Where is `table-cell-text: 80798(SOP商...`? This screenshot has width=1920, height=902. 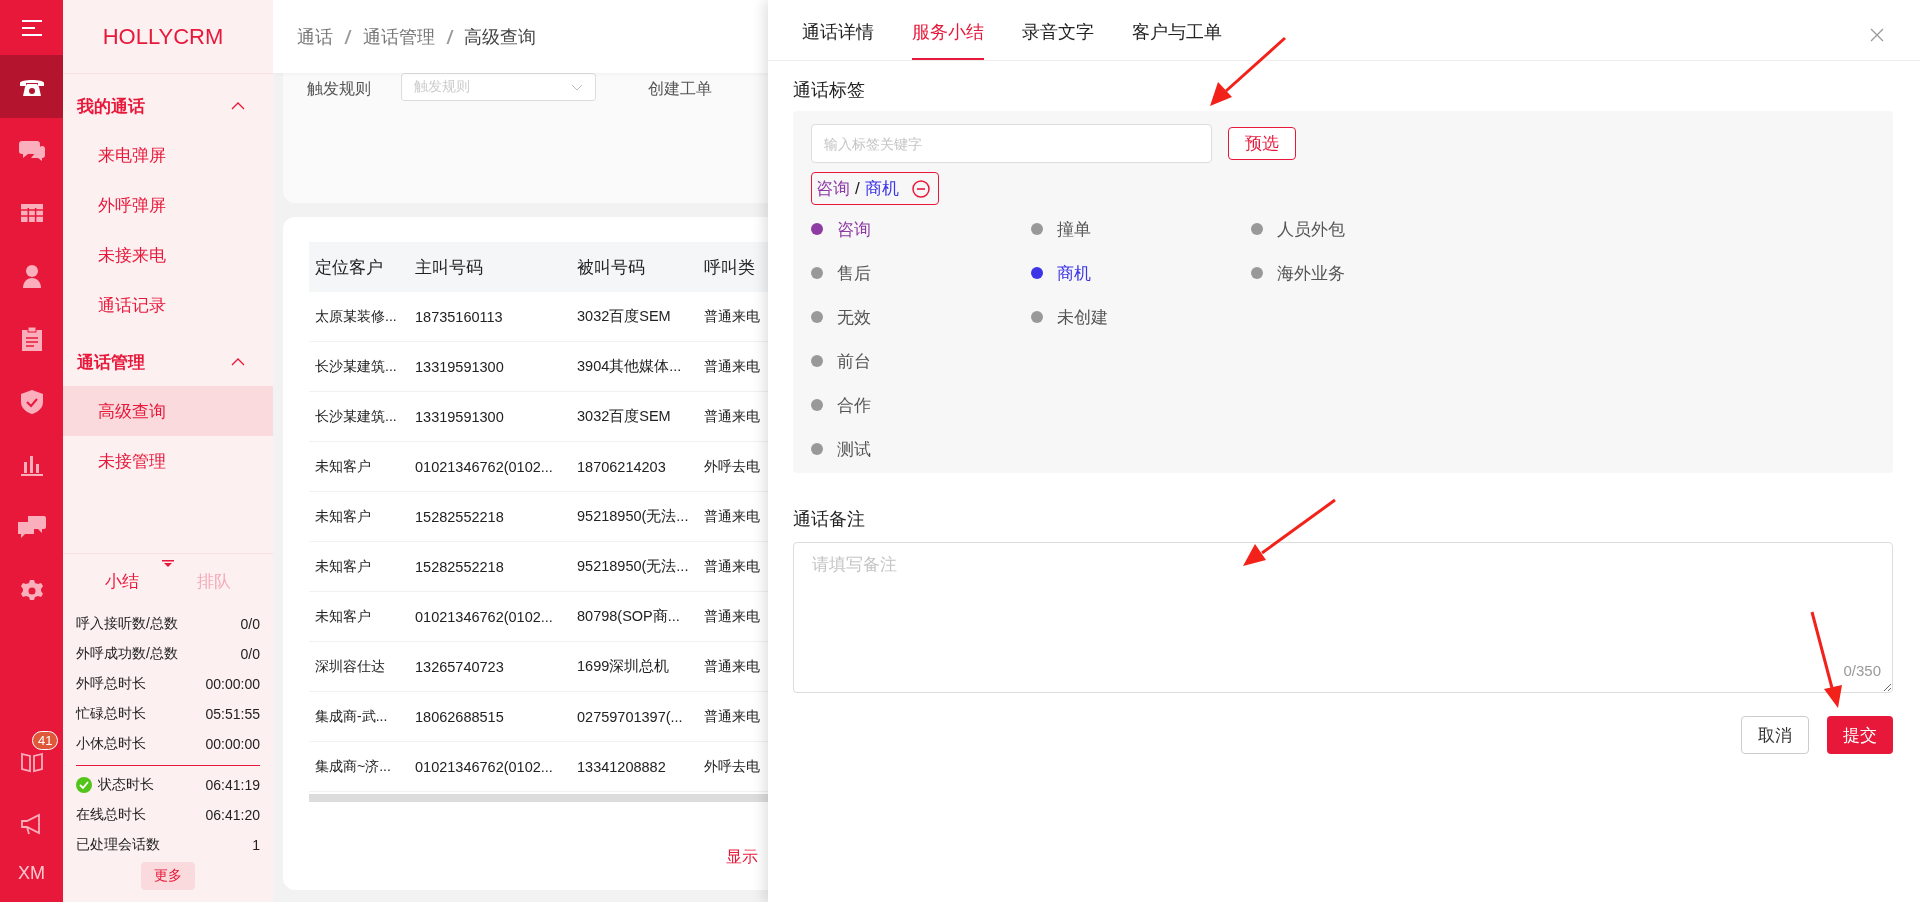 table-cell-text: 80798(SOP商... is located at coordinates (629, 616).